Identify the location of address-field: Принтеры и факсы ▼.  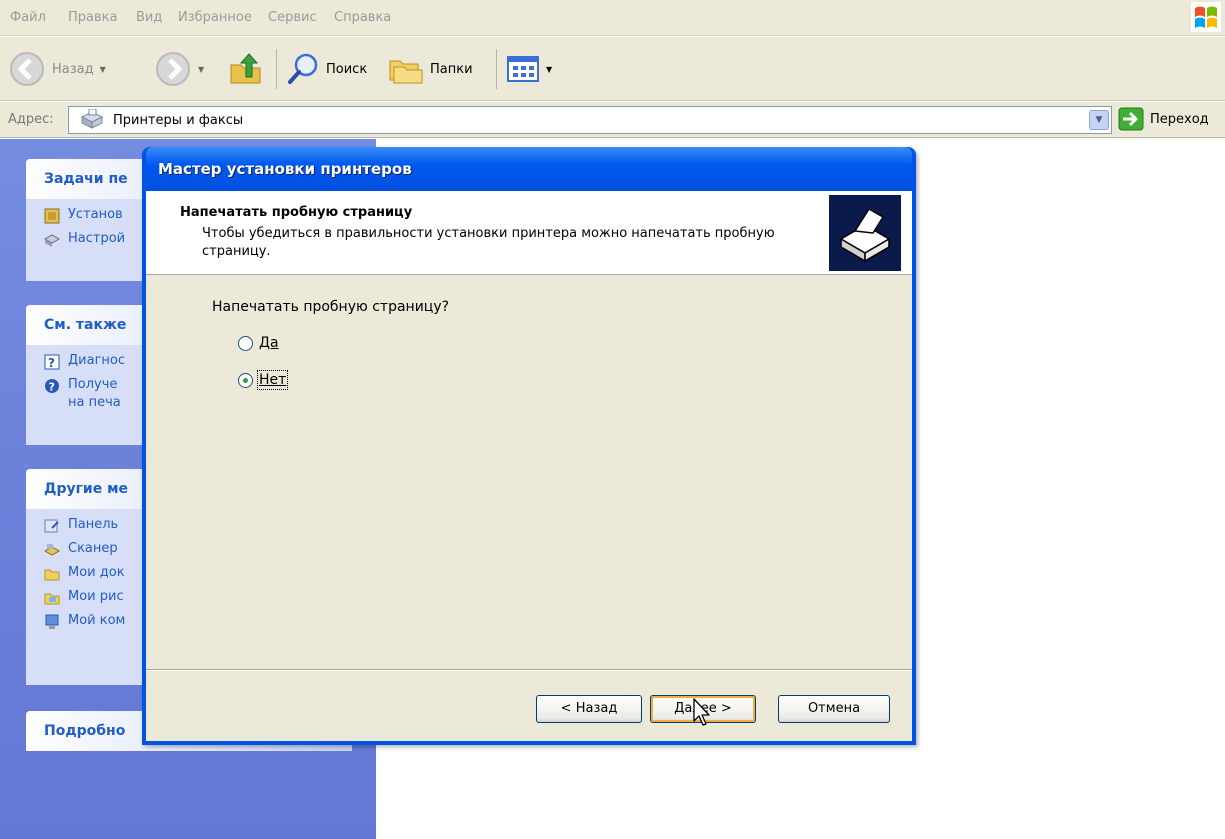
(590, 120).